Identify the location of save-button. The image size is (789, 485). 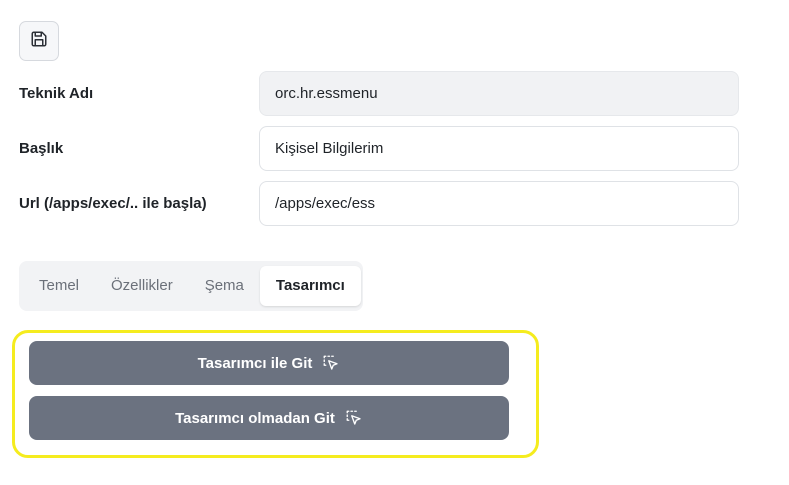
(39, 41).